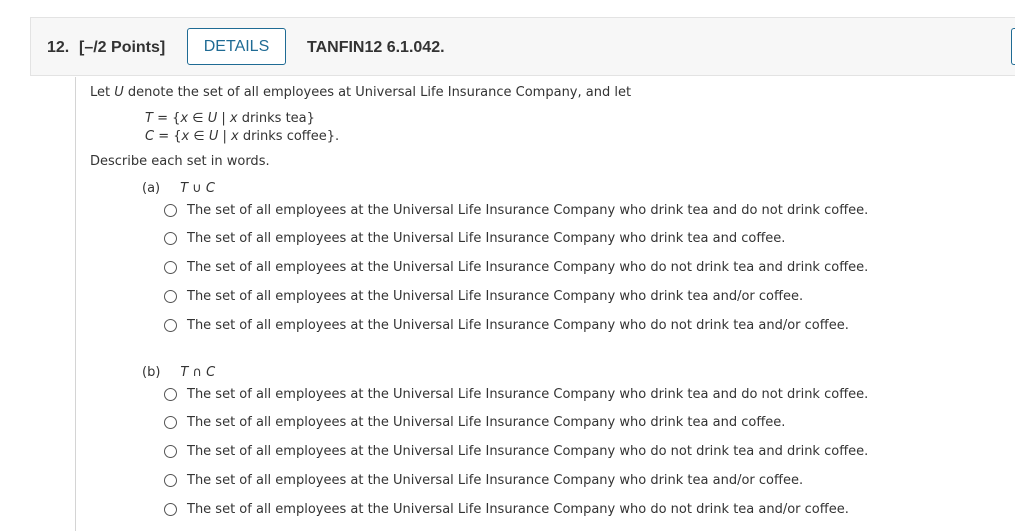 Image resolution: width=1015 pixels, height=531 pixels. I want to click on set-c-definition: C = {x ∈ U | x drinks coffee}., so click(242, 136).